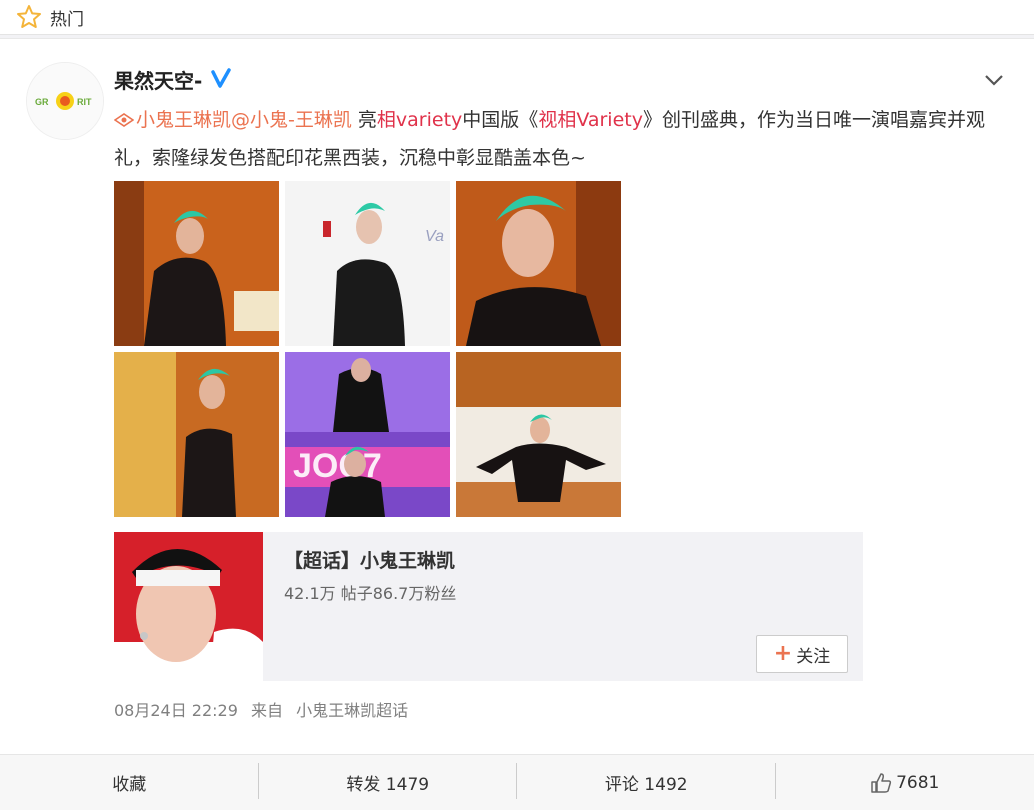 This screenshot has height=810, width=1034. I want to click on favorite-label: 收藏, so click(129, 782).